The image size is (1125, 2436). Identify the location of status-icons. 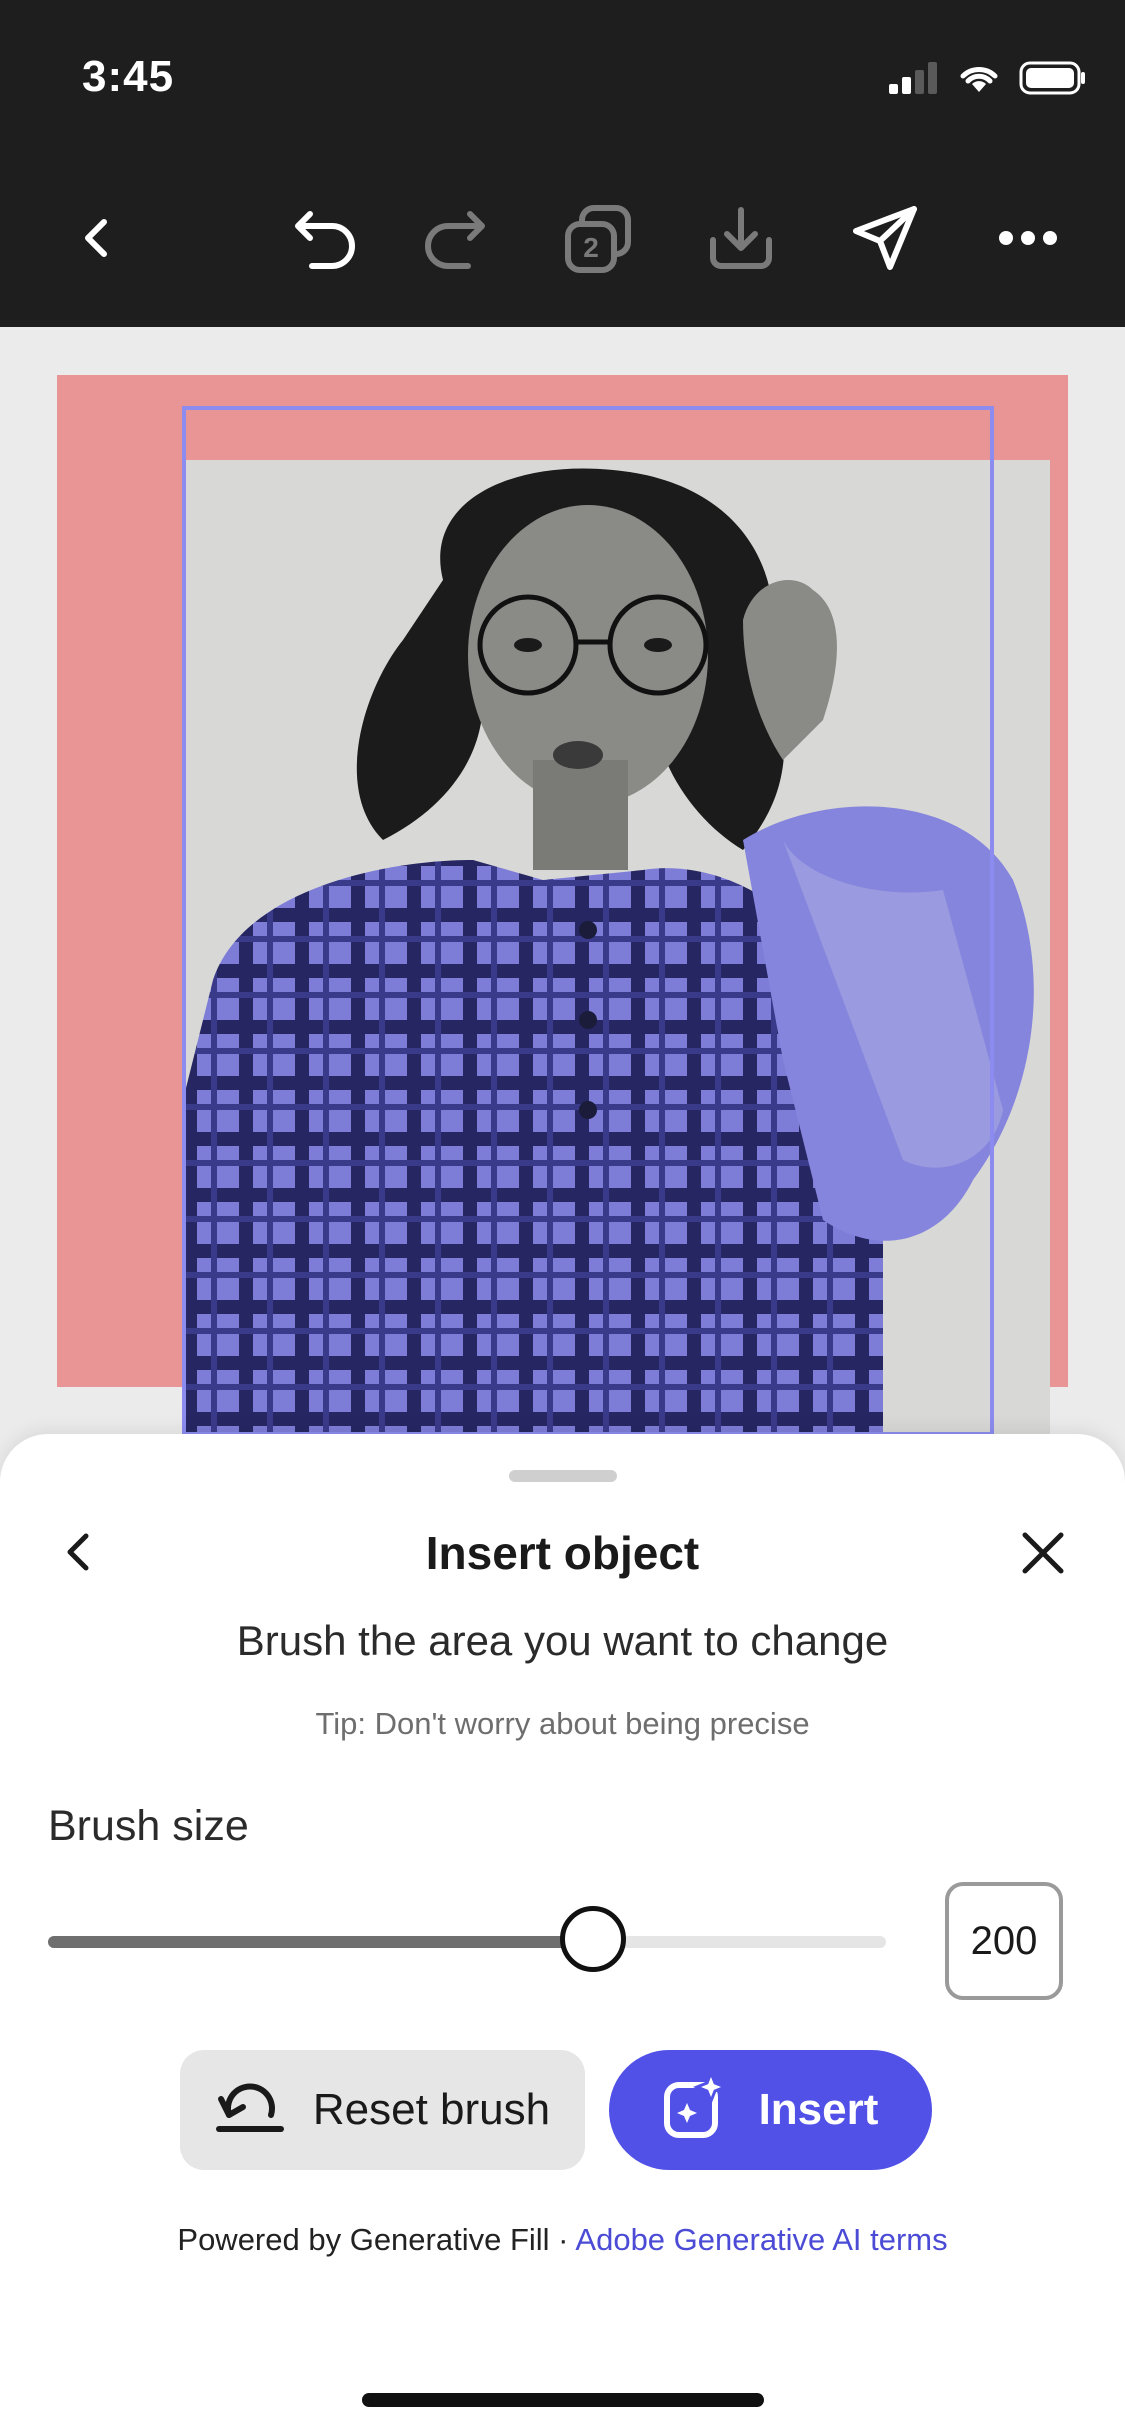
(988, 80).